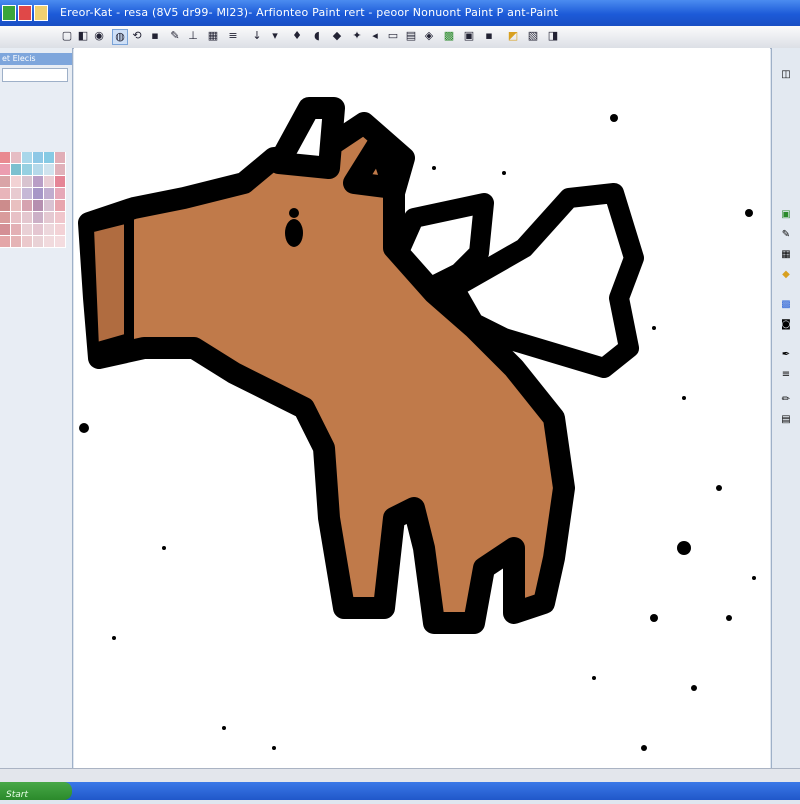 The height and width of the screenshot is (804, 800). What do you see at coordinates (533, 36) in the screenshot?
I see `adjust-icon: ▧` at bounding box center [533, 36].